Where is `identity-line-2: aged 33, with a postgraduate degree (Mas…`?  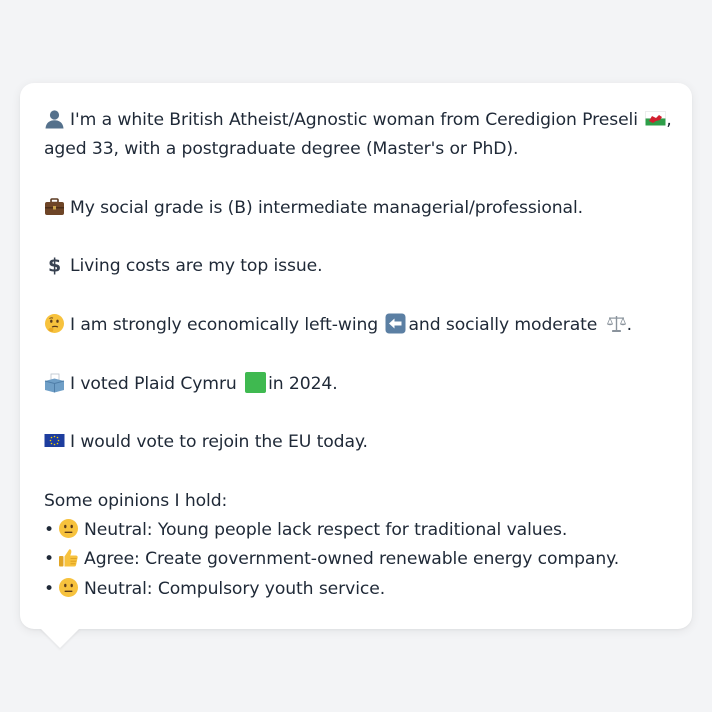 identity-line-2: aged 33, with a postgraduate degree (Mas… is located at coordinates (281, 149).